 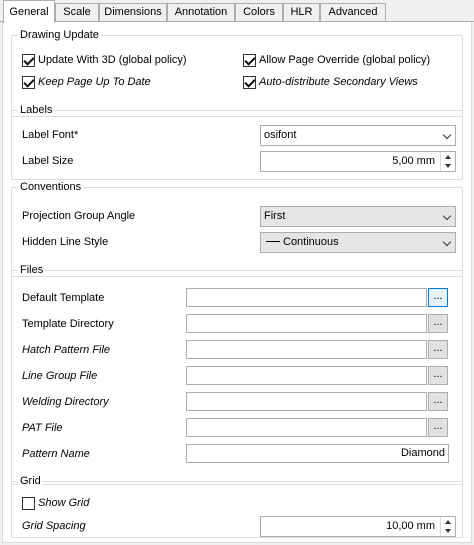 What do you see at coordinates (94, 82) in the screenshot?
I see `keep-page-up-to-date-label: Keep Page Up To Date` at bounding box center [94, 82].